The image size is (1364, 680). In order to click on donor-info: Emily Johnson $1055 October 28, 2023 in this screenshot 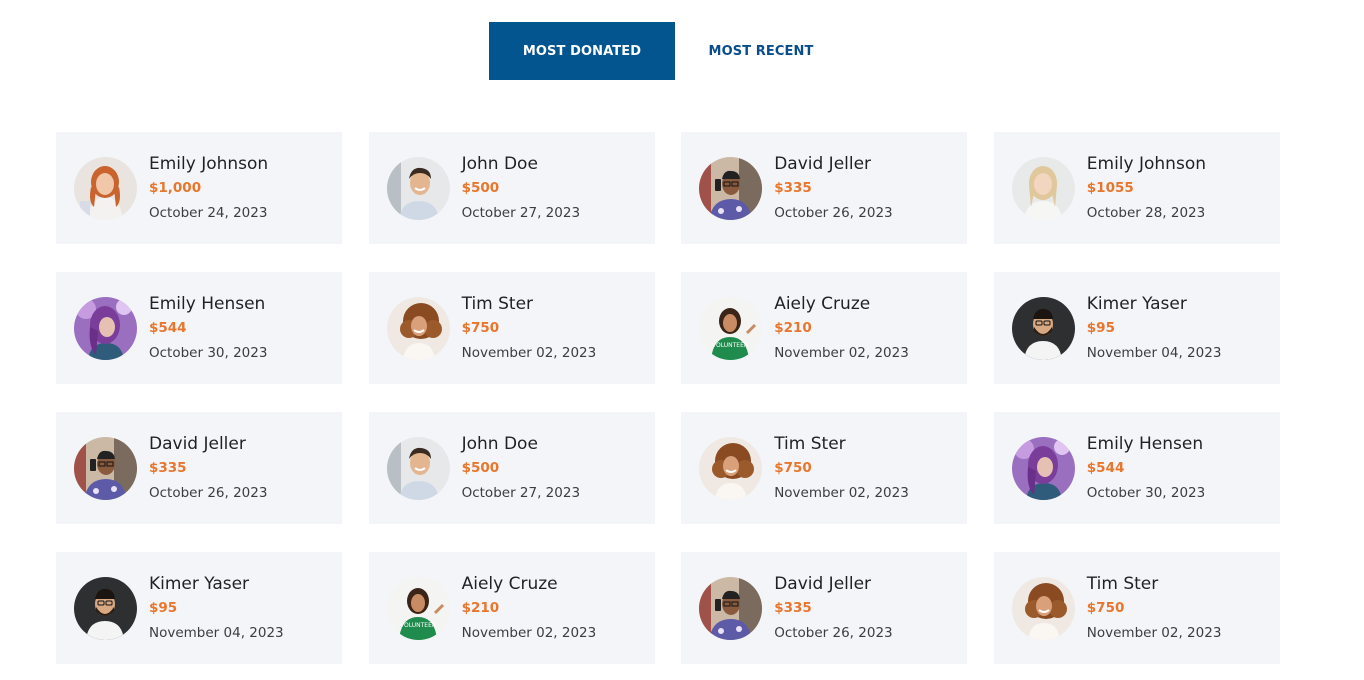, I will do `click(1146, 188)`.